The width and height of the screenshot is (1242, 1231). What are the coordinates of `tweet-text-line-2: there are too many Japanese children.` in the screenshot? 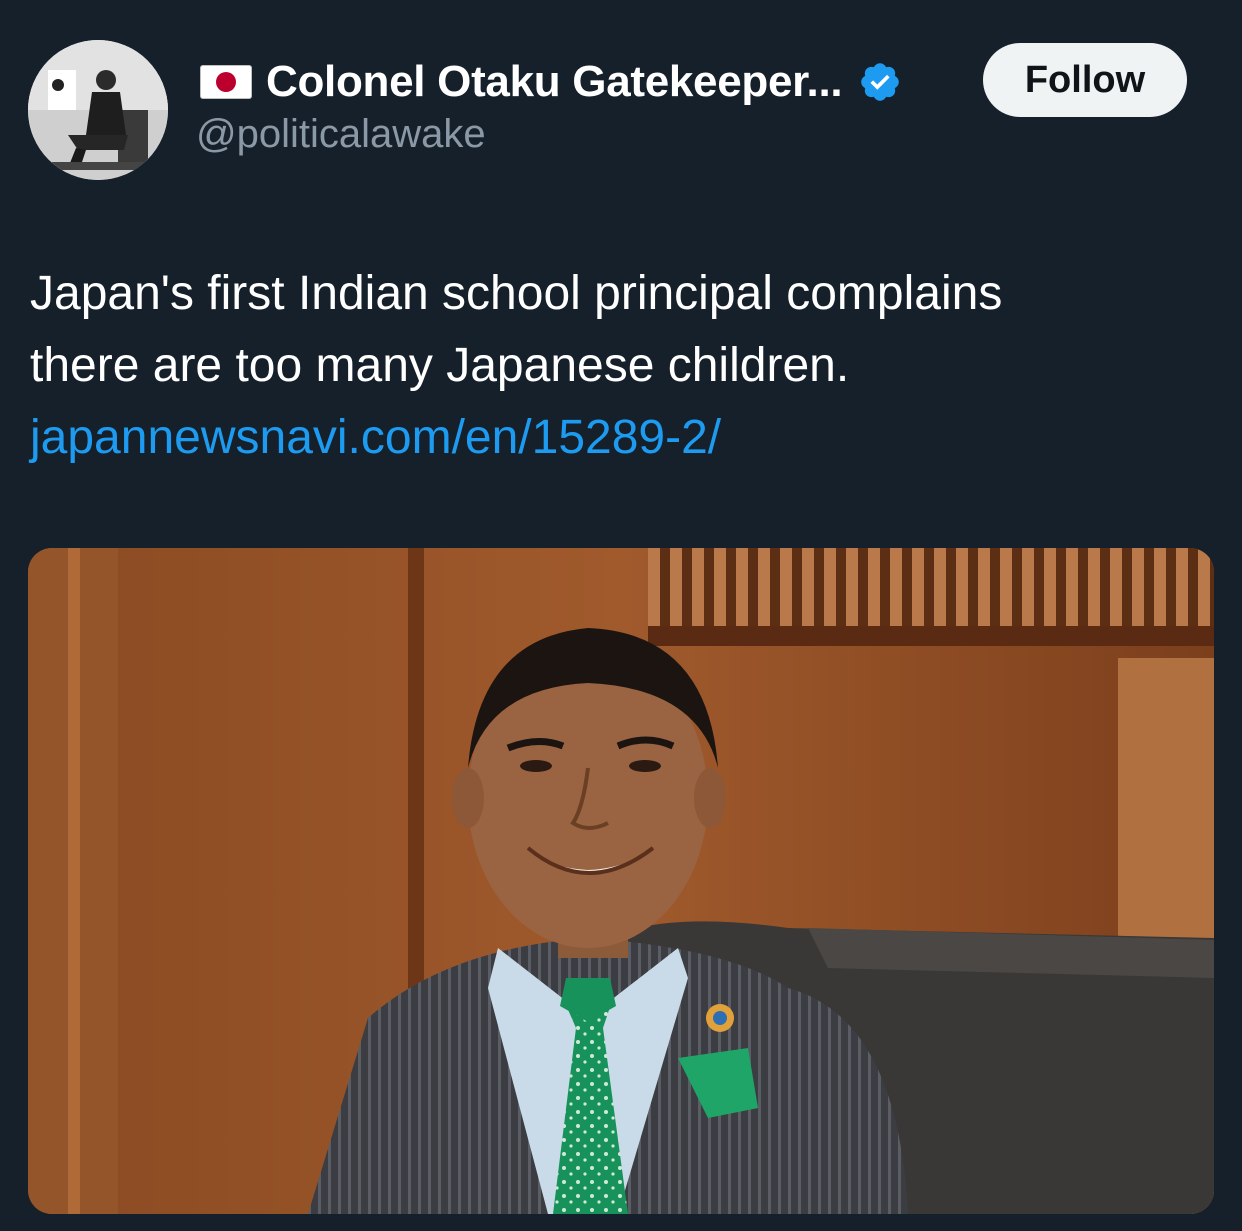 It's located at (440, 365).